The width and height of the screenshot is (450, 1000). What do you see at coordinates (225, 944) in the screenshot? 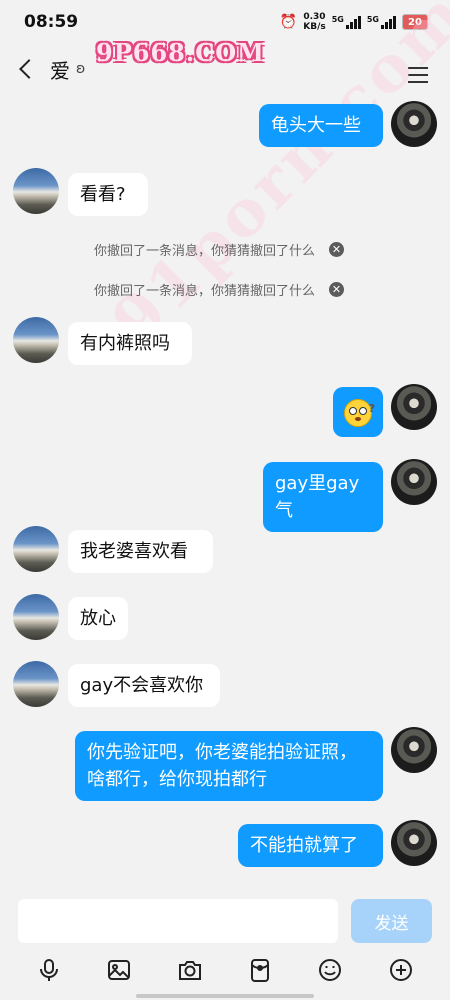
I see `input-area: 发送` at bounding box center [225, 944].